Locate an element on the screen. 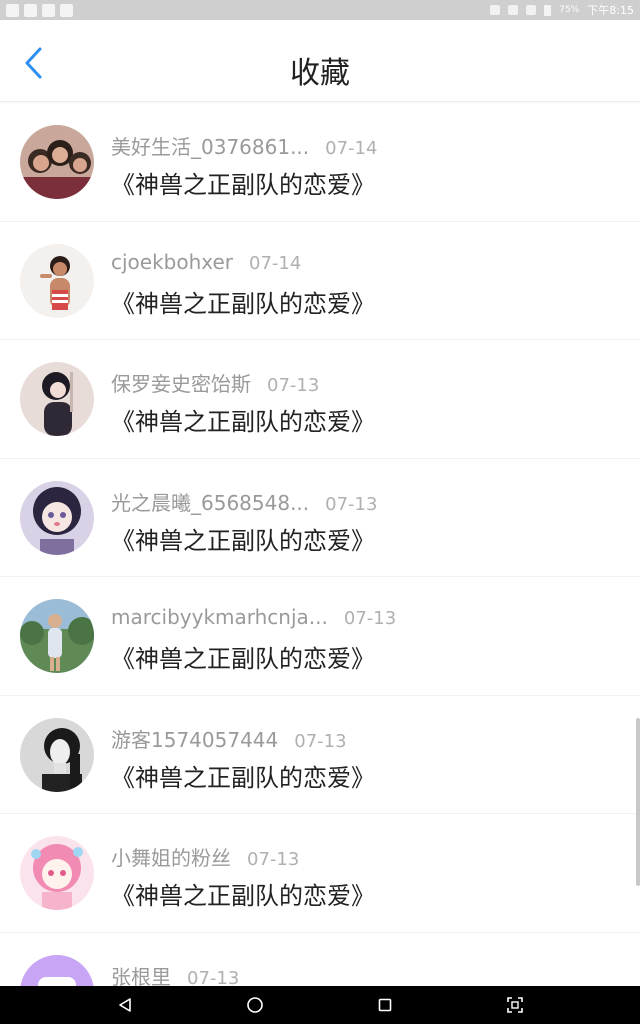 Image resolution: width=640 pixels, height=1024 pixels. item-meta: 美好生活_0376861... 07-14 is located at coordinates (244, 145).